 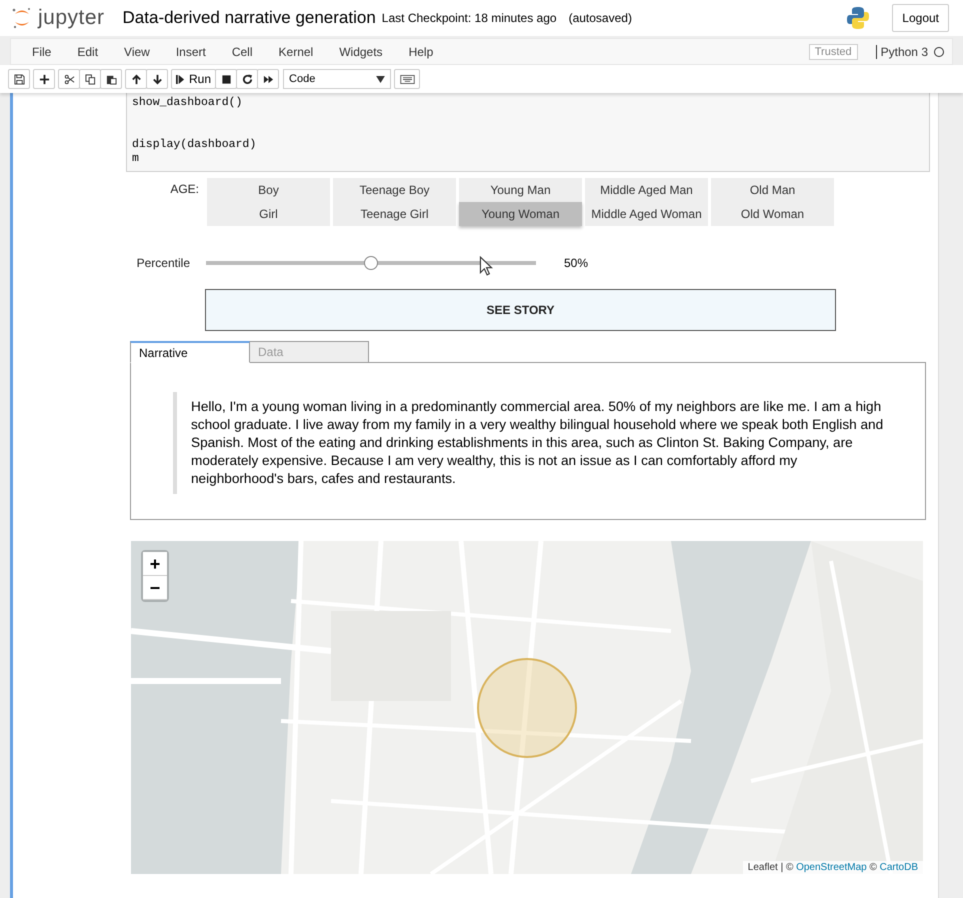 What do you see at coordinates (249, 18) in the screenshot?
I see `notebook-title: Data-derived narrative generation` at bounding box center [249, 18].